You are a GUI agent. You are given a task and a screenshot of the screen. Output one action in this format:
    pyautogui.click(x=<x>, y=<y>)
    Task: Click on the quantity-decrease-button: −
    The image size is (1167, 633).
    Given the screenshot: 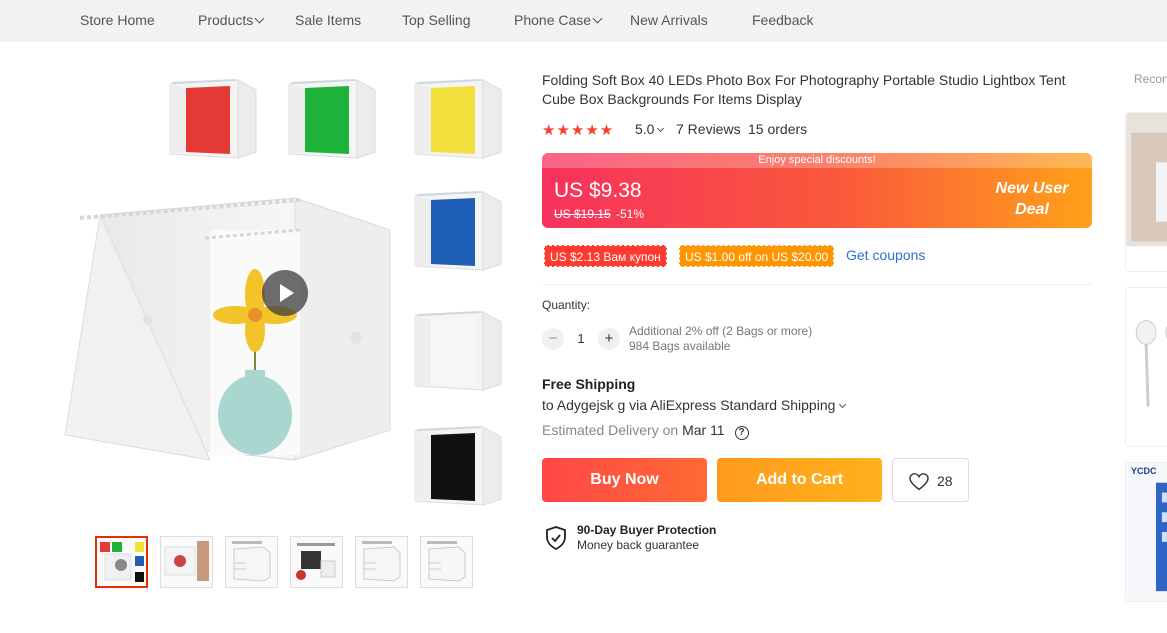 What is the action you would take?
    pyautogui.click(x=553, y=339)
    